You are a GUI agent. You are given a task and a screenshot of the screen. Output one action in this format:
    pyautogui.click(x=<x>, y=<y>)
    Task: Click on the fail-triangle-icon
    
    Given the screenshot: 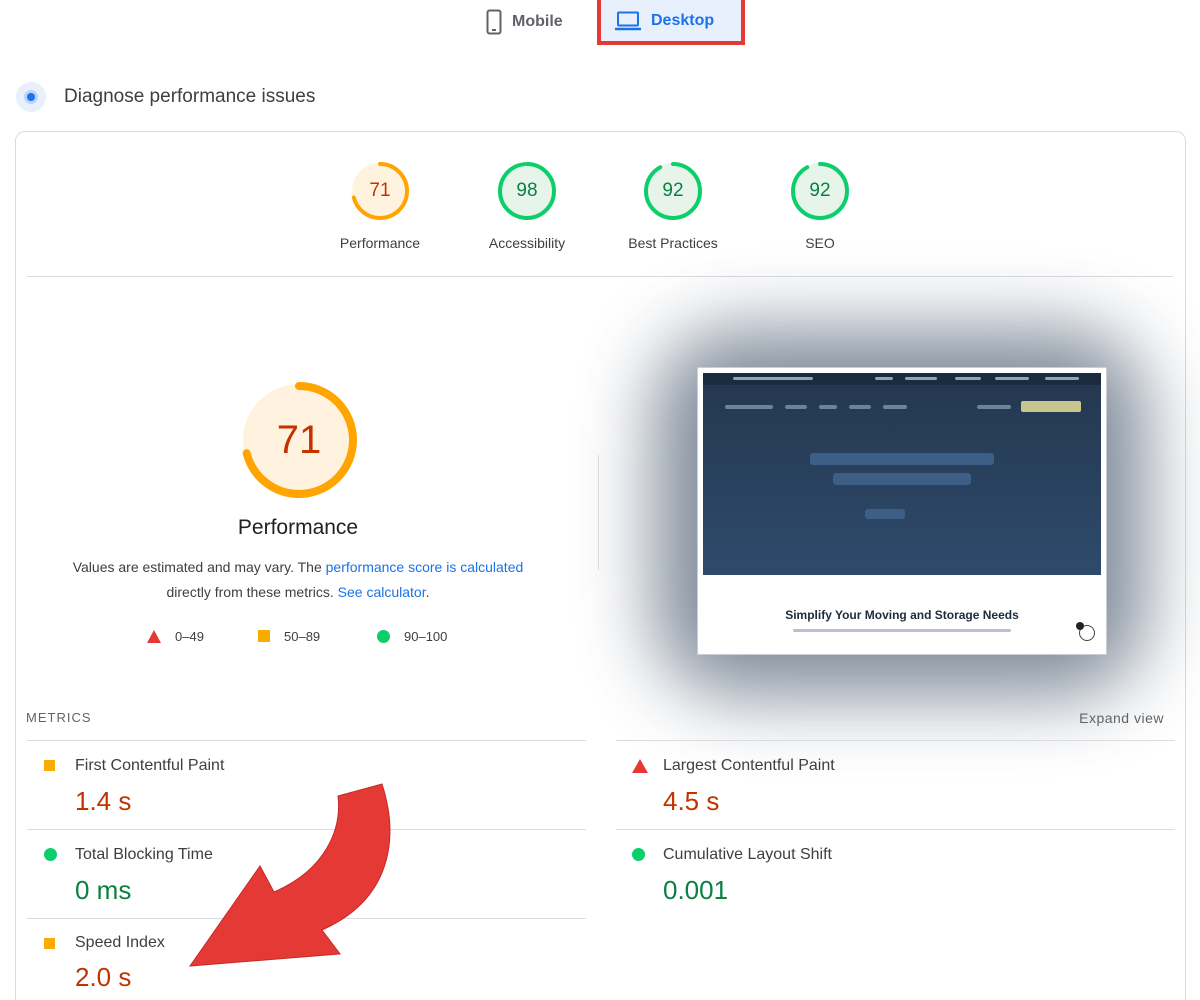 What is the action you would take?
    pyautogui.click(x=640, y=766)
    